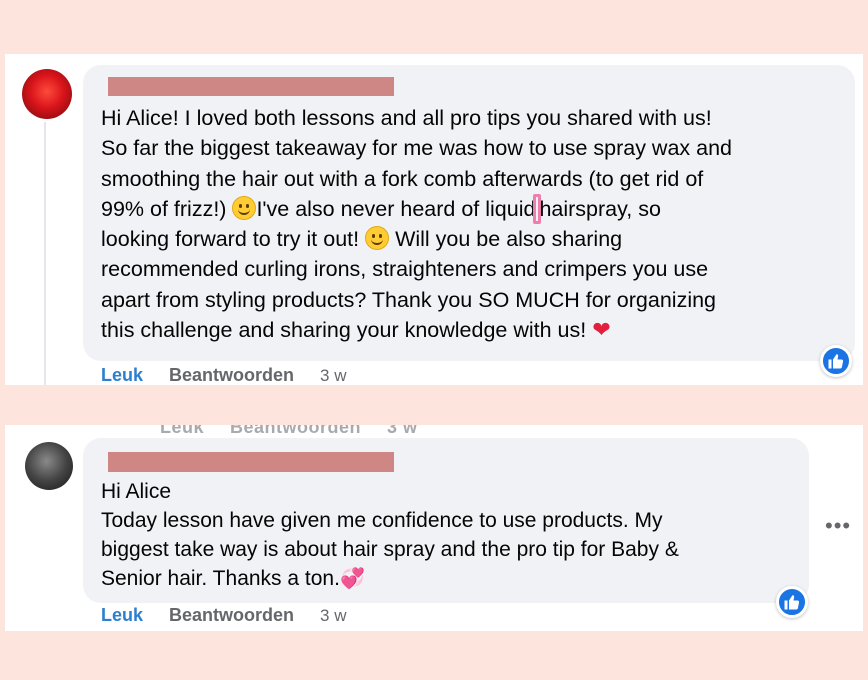 Image resolution: width=868 pixels, height=680 pixels. Describe the element at coordinates (182, 431) in the screenshot. I see `clipped-like-link: Leuk` at that location.